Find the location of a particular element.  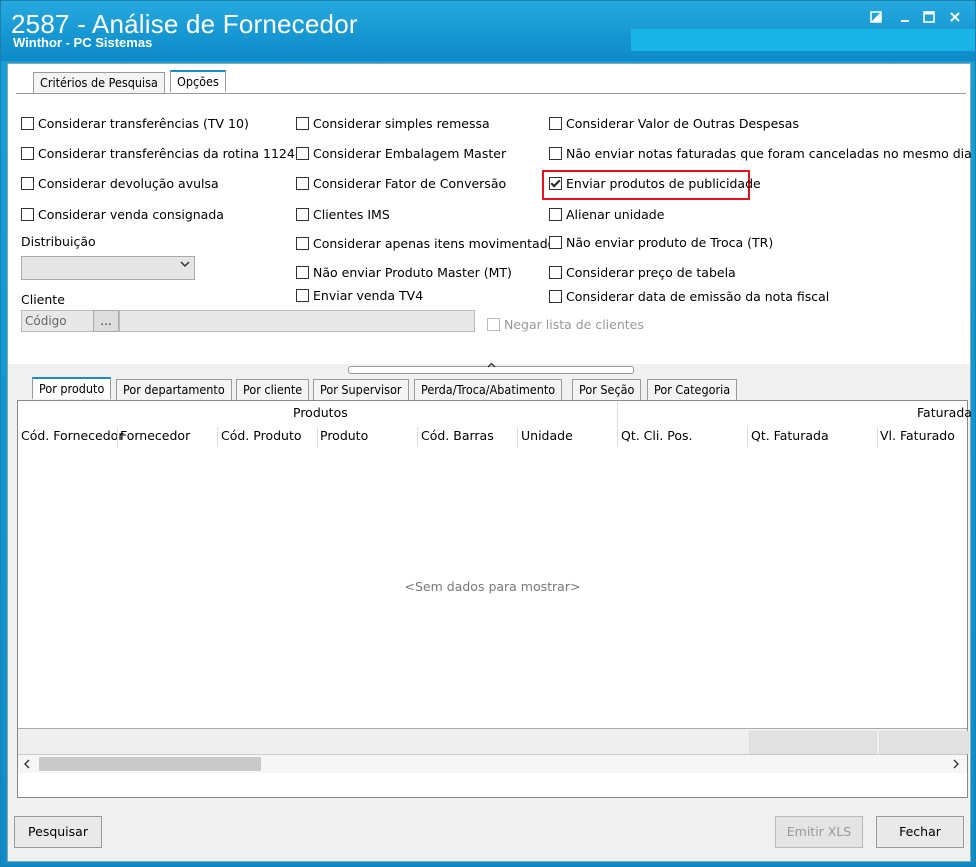

checkbox-label: Alienar unidade is located at coordinates (615, 214).